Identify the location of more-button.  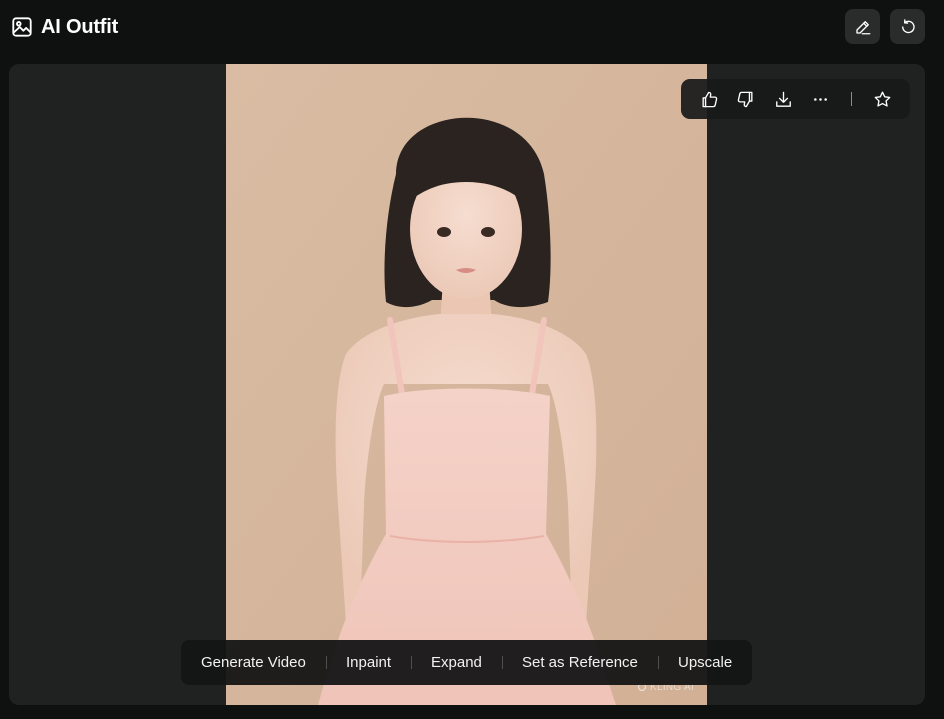
(820, 99).